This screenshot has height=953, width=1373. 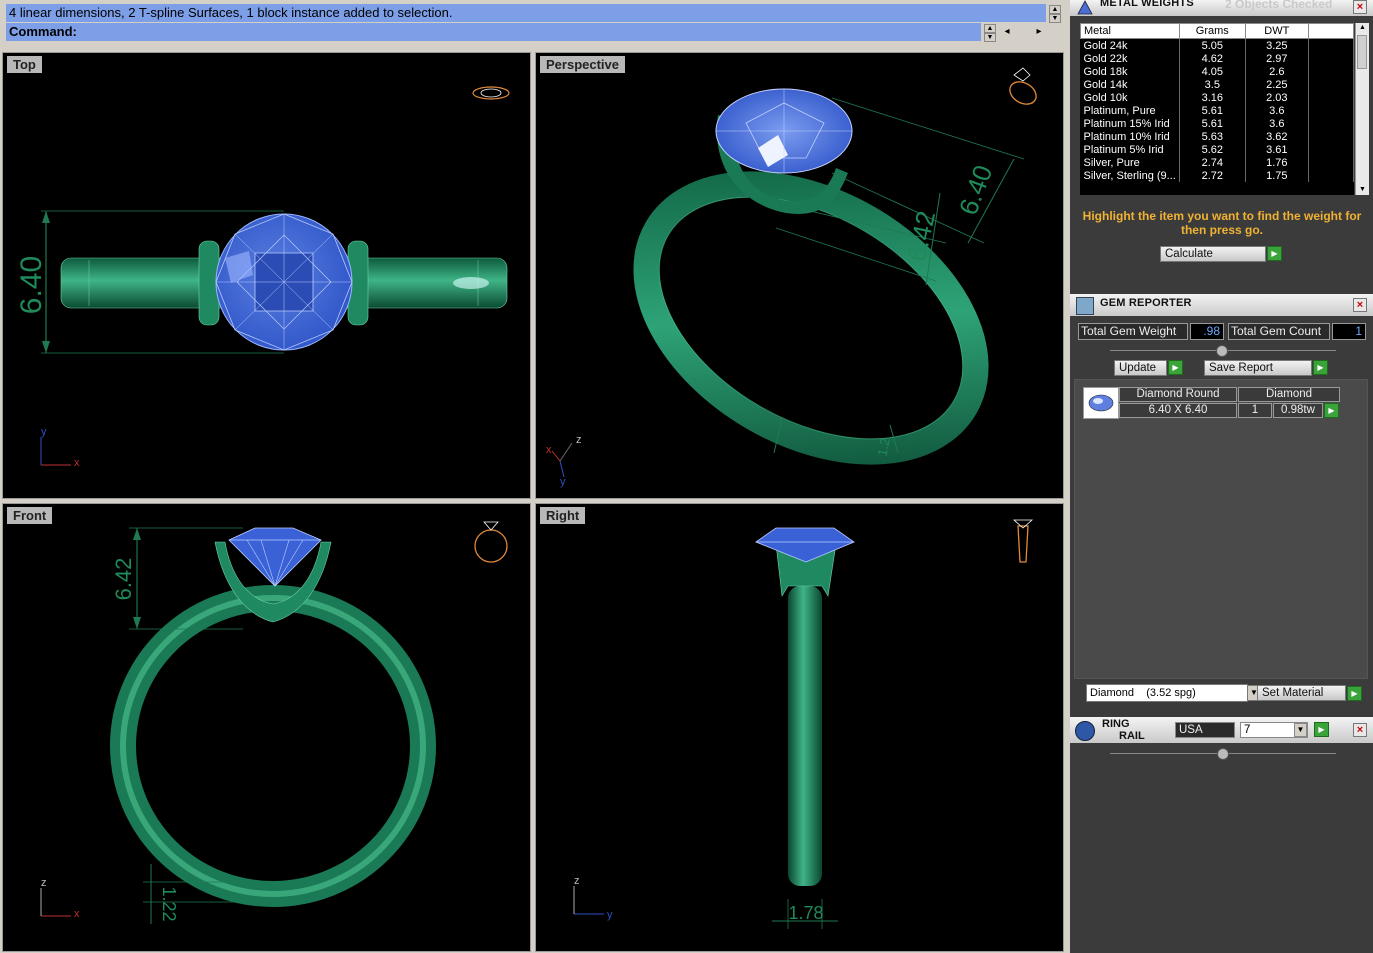 What do you see at coordinates (1277, 123) in the screenshot?
I see `dwt-cell: 3.6` at bounding box center [1277, 123].